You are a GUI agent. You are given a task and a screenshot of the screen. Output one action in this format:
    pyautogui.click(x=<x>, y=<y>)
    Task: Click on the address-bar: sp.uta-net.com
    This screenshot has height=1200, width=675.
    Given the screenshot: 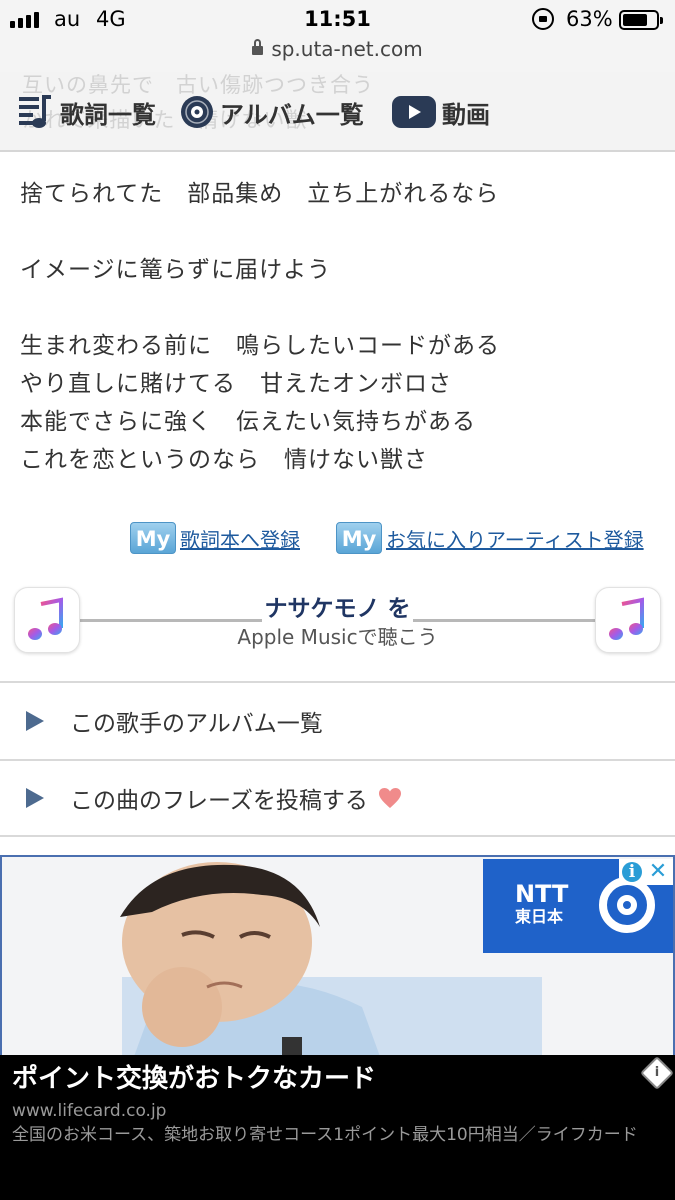 What is the action you would take?
    pyautogui.click(x=337, y=49)
    